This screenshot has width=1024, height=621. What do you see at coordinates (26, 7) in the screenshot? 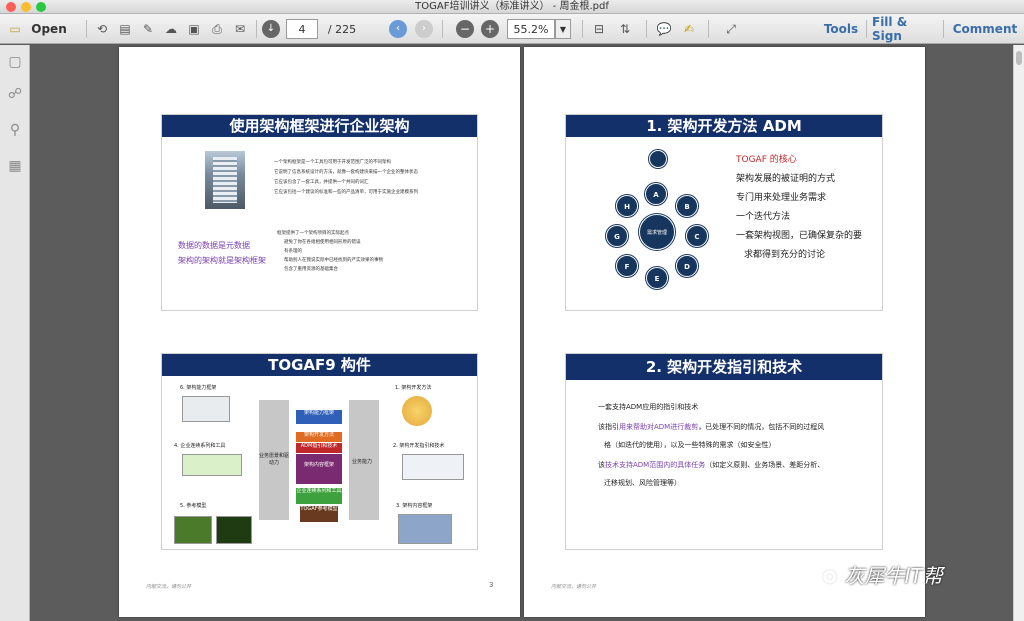
I see `minimize-window-button` at bounding box center [26, 7].